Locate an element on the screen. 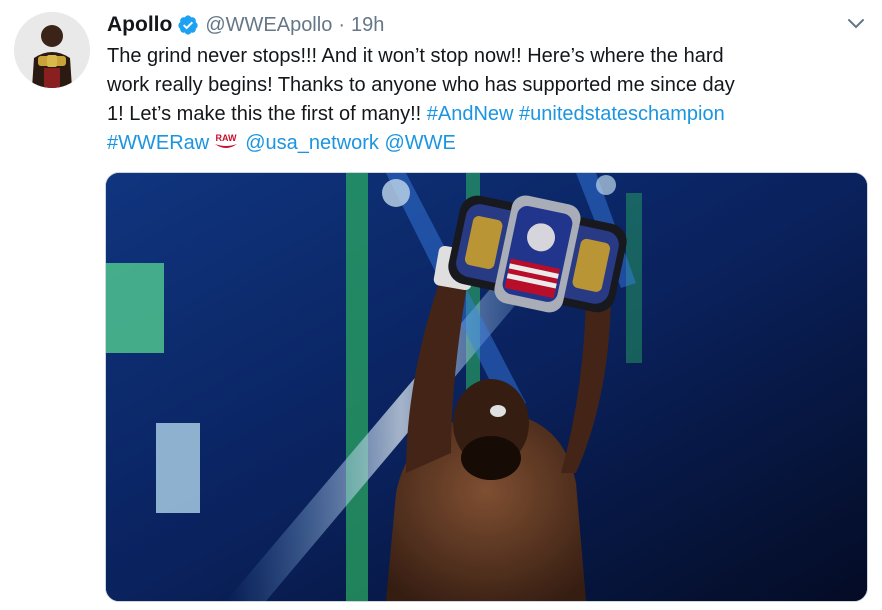  mention-usa-network-link: @usa_network is located at coordinates (312, 143).